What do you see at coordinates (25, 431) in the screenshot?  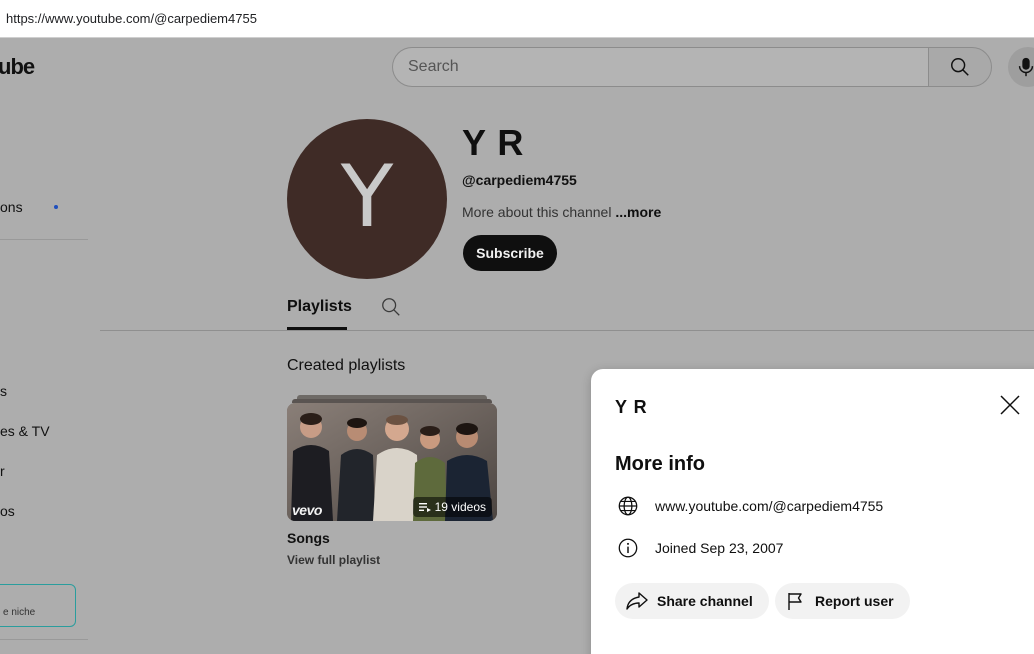 I see `sidebar-item-movies-tv: es & TV` at bounding box center [25, 431].